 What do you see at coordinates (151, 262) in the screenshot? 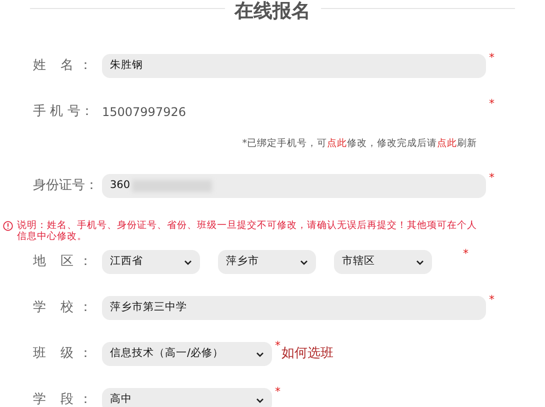
I see `select-field: 江西省` at bounding box center [151, 262].